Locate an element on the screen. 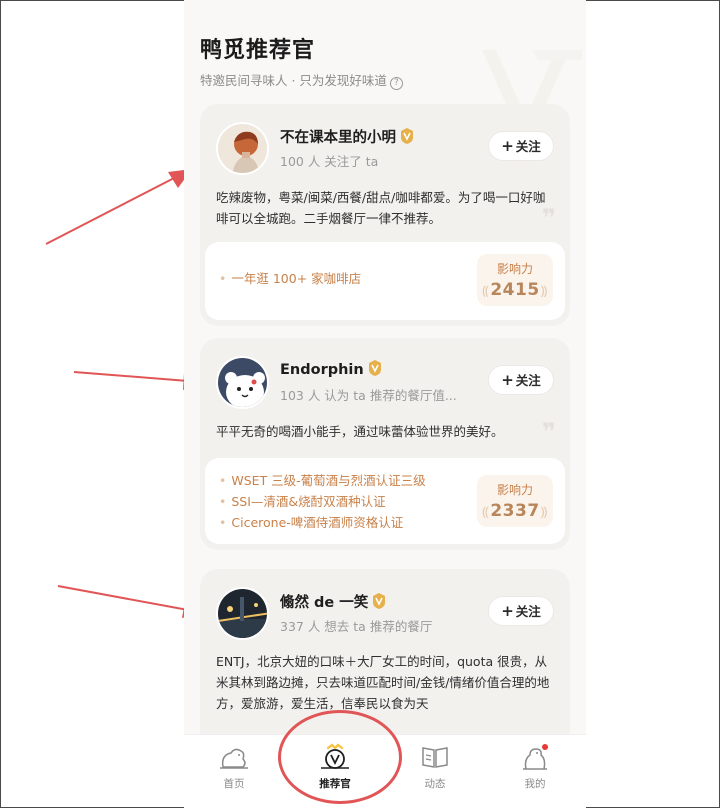 This screenshot has width=720, height=808. user-meta: 100 人 关注了 ta is located at coordinates (329, 161).